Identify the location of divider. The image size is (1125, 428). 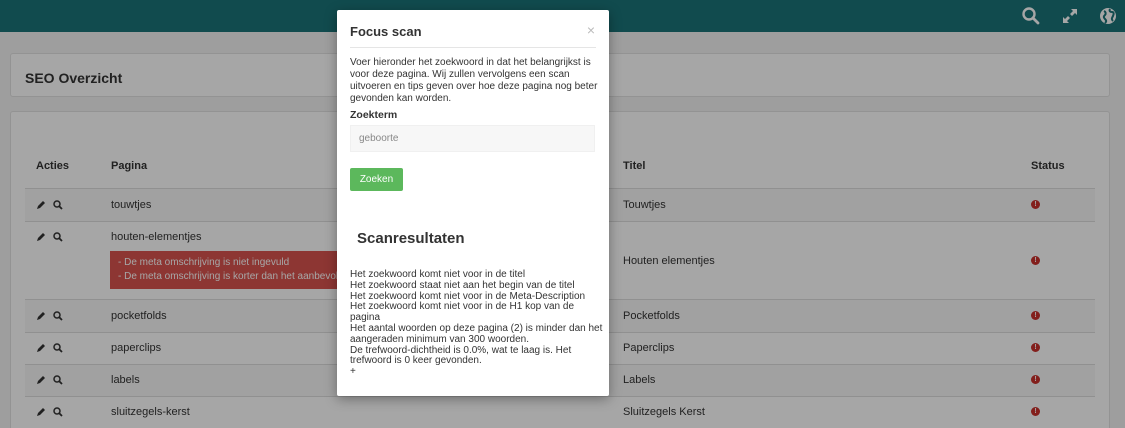
(473, 47).